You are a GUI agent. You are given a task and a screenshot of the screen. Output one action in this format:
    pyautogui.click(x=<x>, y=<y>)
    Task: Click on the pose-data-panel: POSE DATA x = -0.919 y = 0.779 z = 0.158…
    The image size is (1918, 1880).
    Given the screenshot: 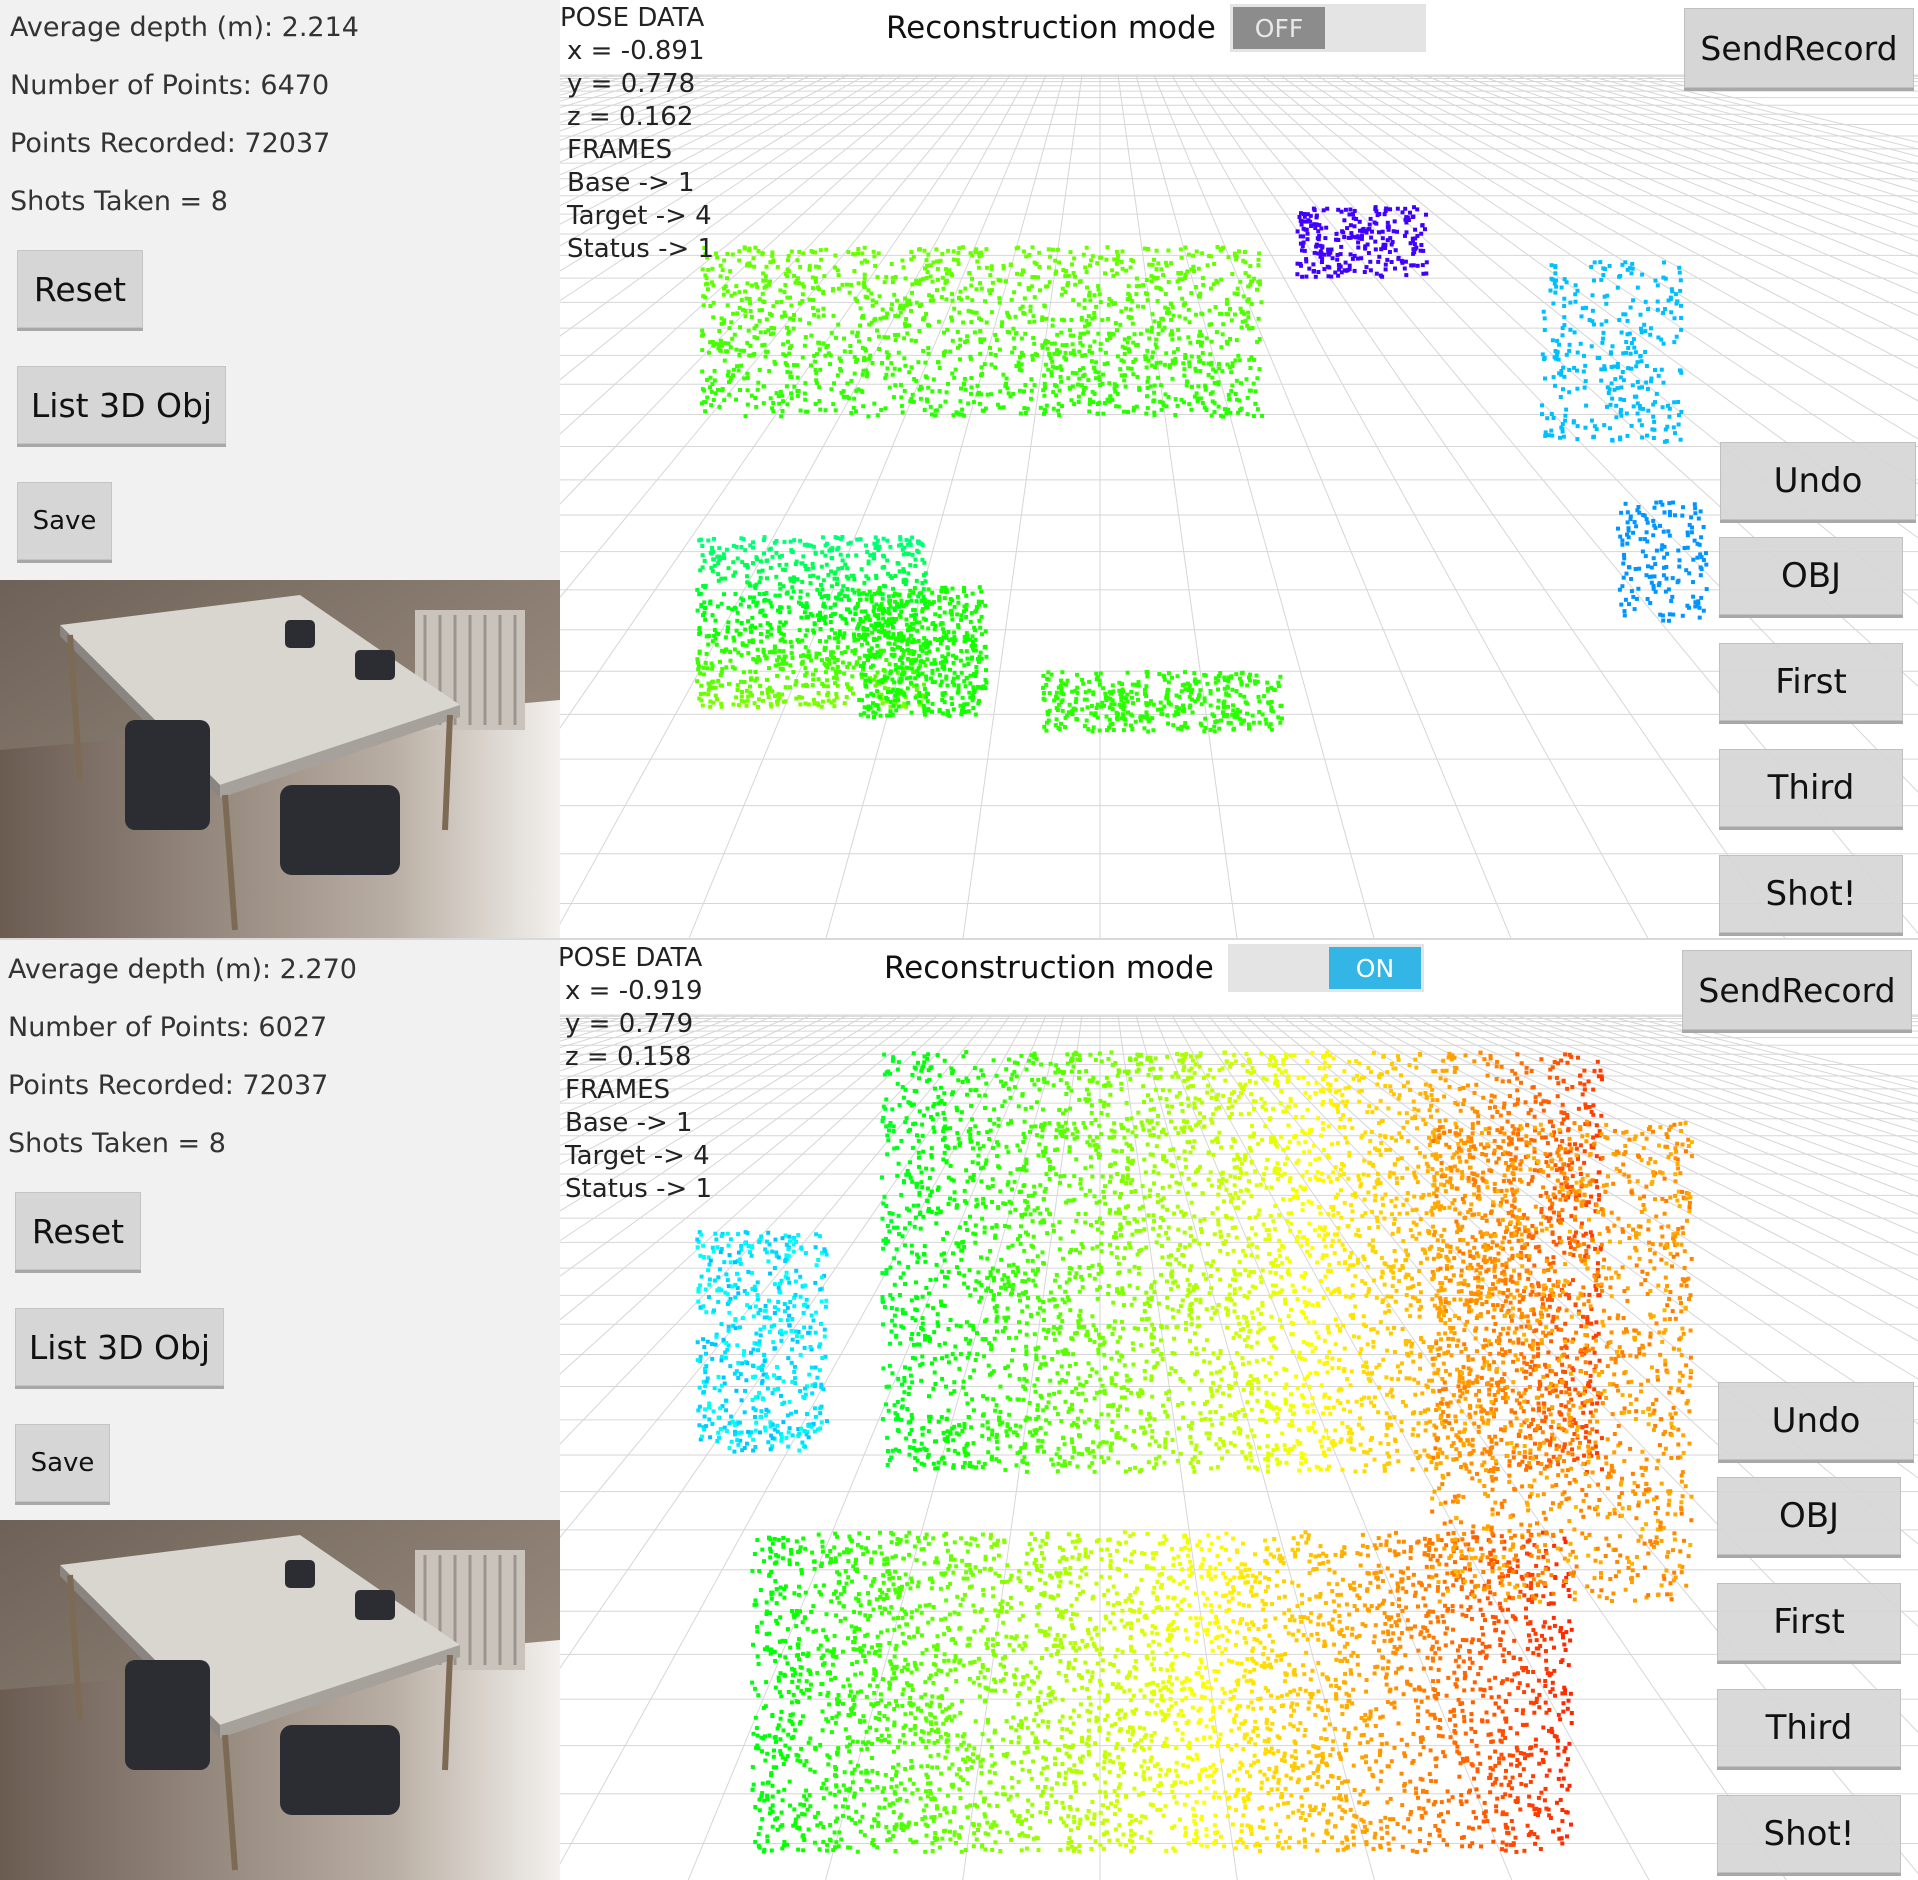 What is the action you would take?
    pyautogui.click(x=636, y=1074)
    